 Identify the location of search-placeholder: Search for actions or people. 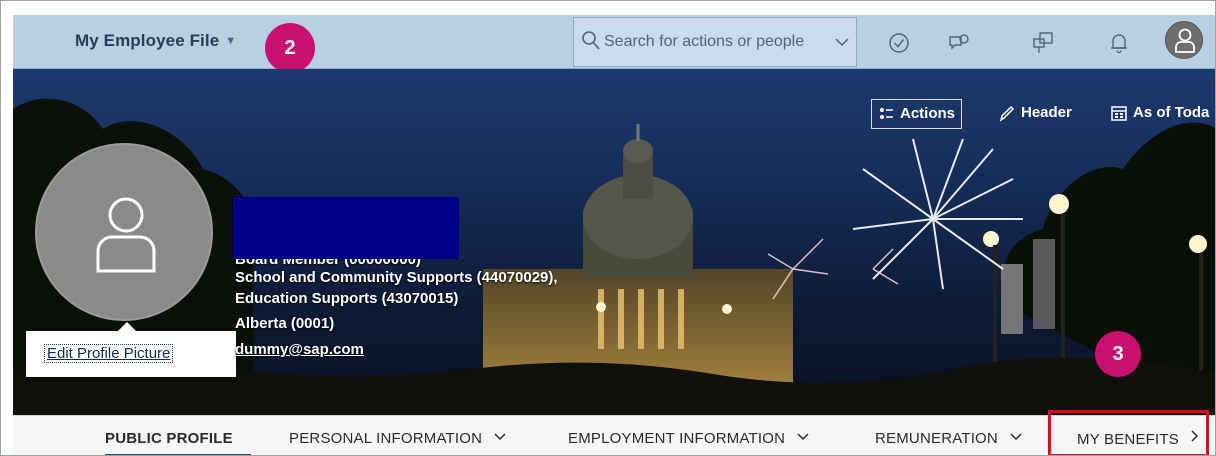
(704, 41).